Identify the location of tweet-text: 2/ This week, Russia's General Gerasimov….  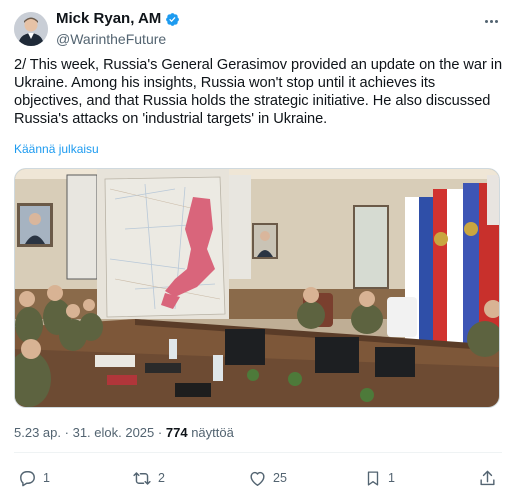
(260, 92).